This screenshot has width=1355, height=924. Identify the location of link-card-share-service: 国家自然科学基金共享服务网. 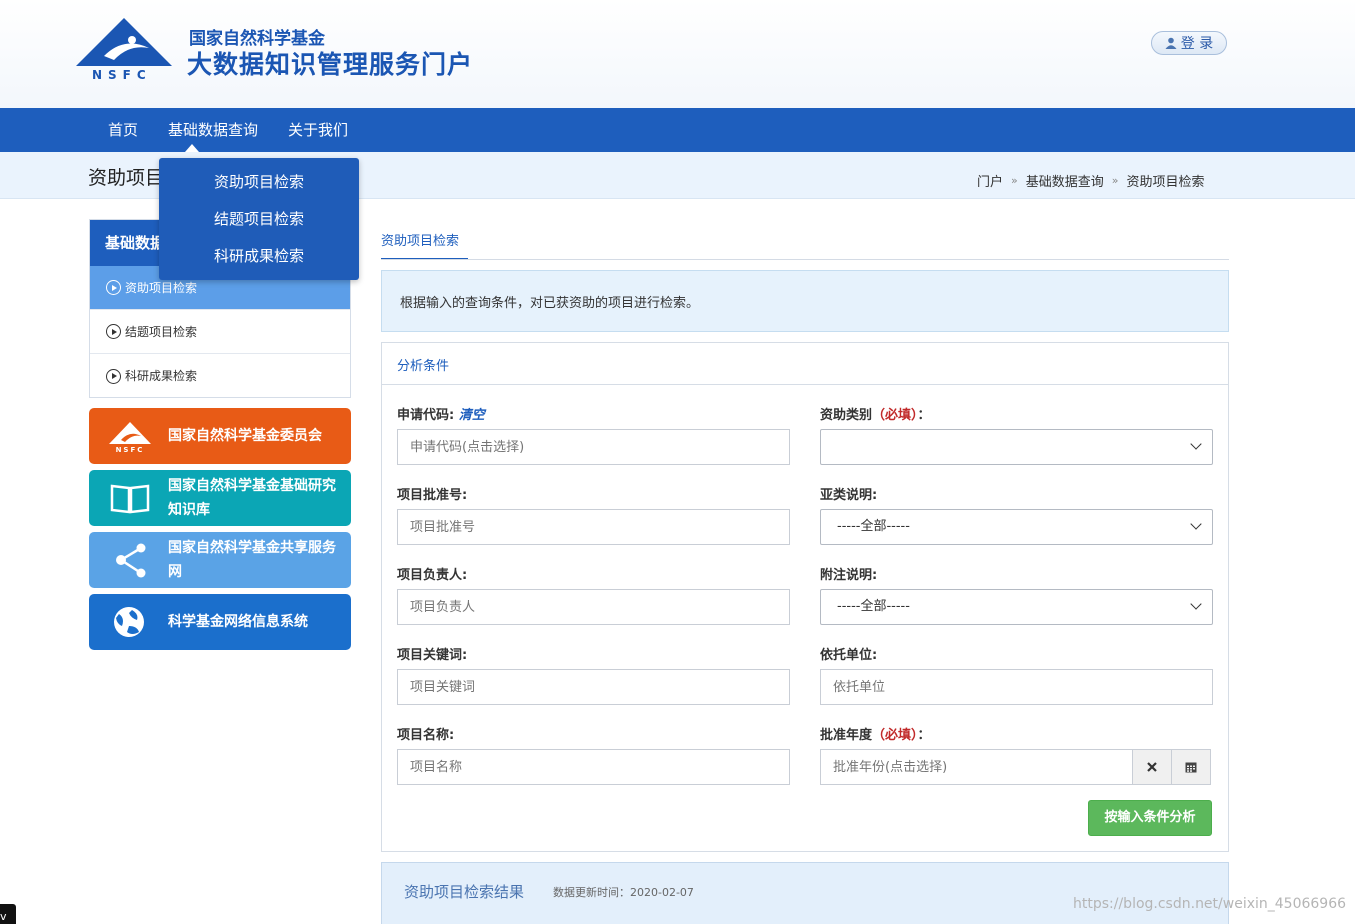
(220, 560).